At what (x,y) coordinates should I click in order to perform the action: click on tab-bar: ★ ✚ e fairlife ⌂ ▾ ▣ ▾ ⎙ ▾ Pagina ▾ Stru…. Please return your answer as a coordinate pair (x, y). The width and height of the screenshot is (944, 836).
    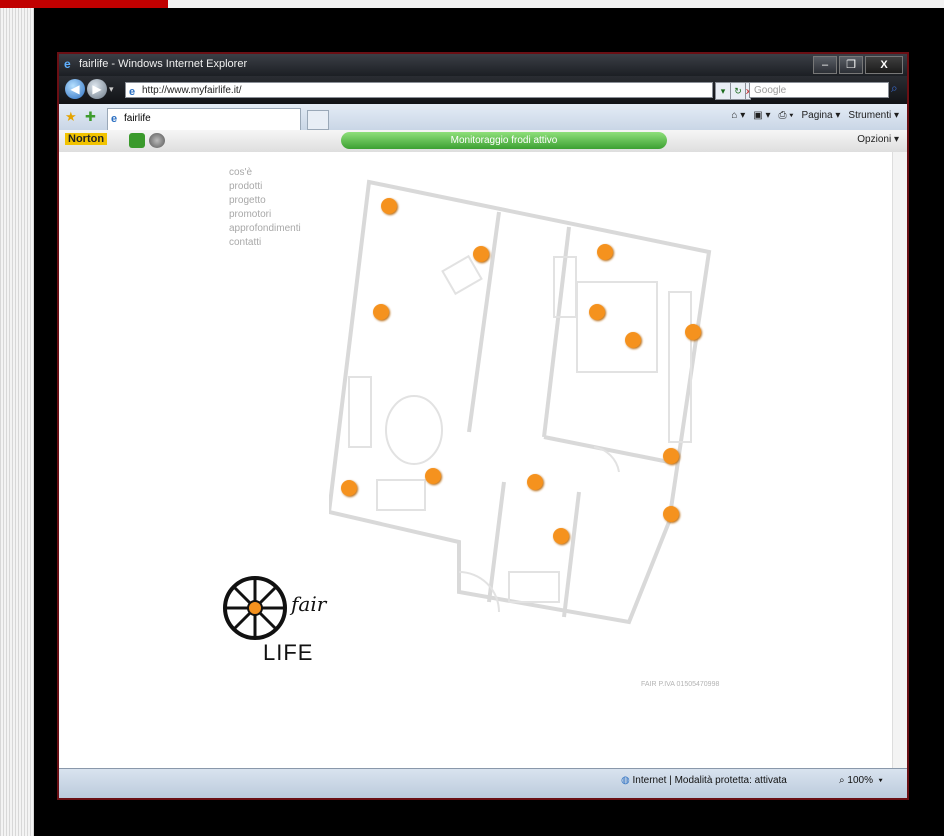
    Looking at the image, I should click on (483, 117).